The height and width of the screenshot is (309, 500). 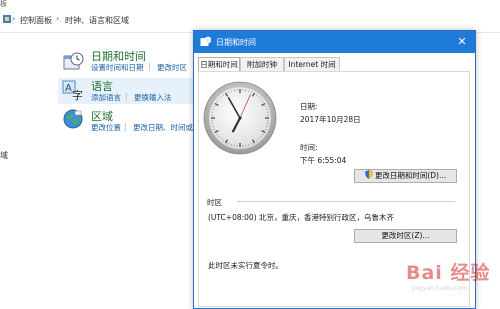 I want to click on timezone-section-label: 时区, so click(x=214, y=202).